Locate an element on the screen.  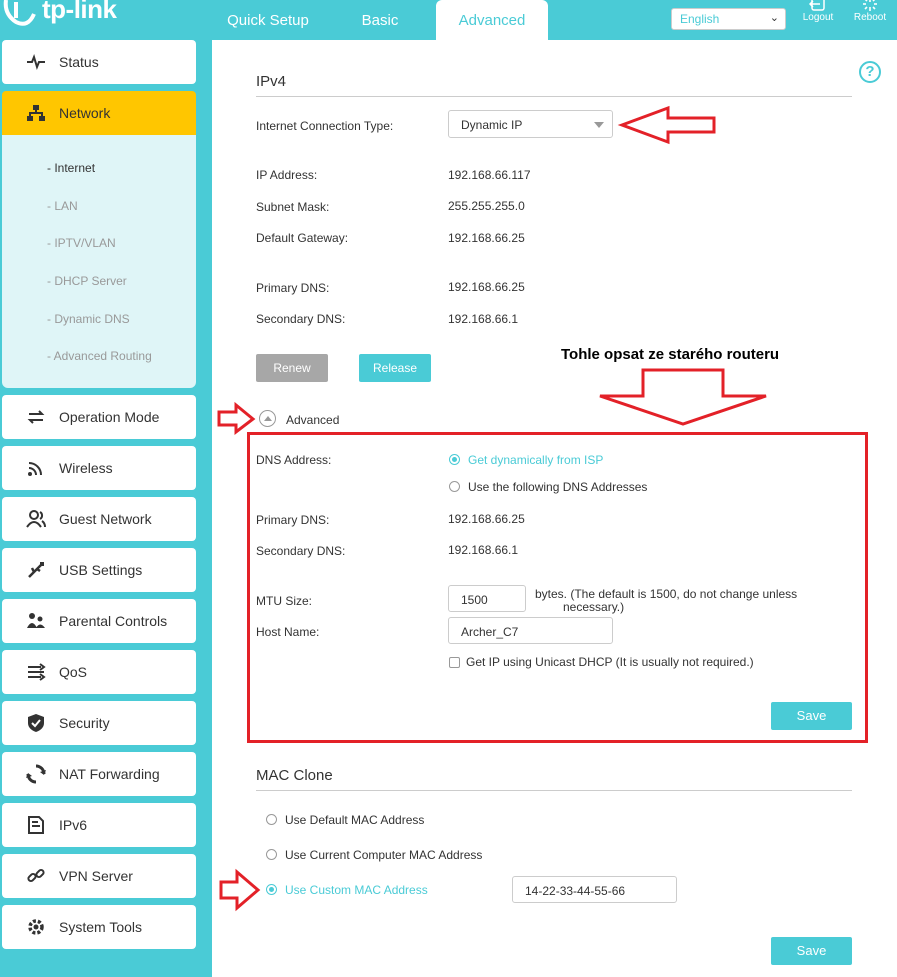
sidebar-item-label: Wireless is located at coordinates (86, 468).